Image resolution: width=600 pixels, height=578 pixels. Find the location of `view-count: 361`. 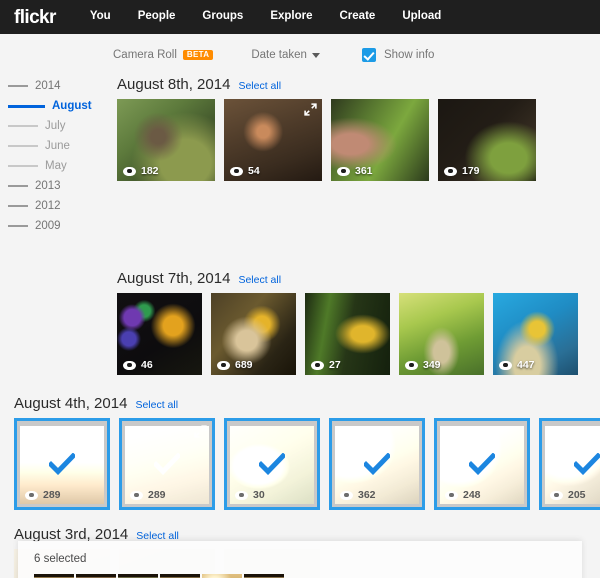

view-count: 361 is located at coordinates (355, 171).